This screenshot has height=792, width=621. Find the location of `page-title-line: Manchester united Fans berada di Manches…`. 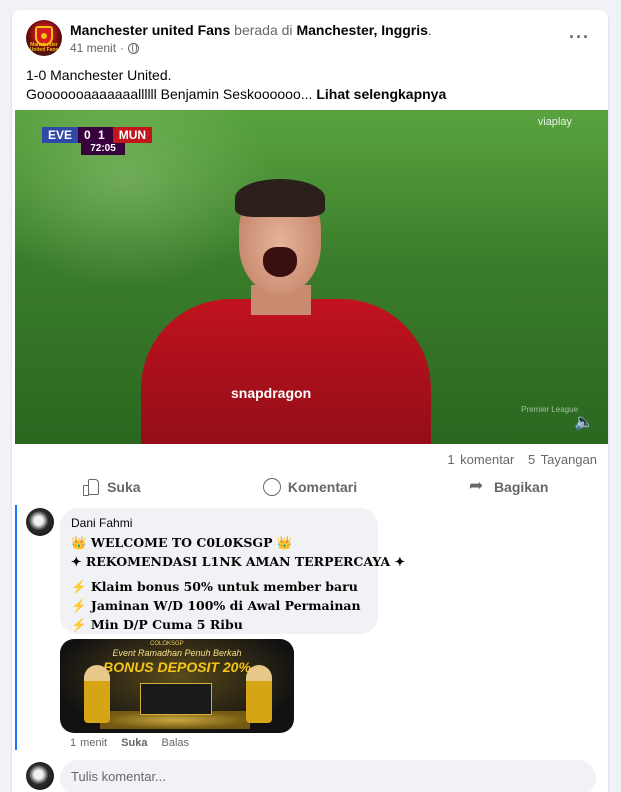

page-title-line: Manchester united Fans berada di Manches… is located at coordinates (251, 30).